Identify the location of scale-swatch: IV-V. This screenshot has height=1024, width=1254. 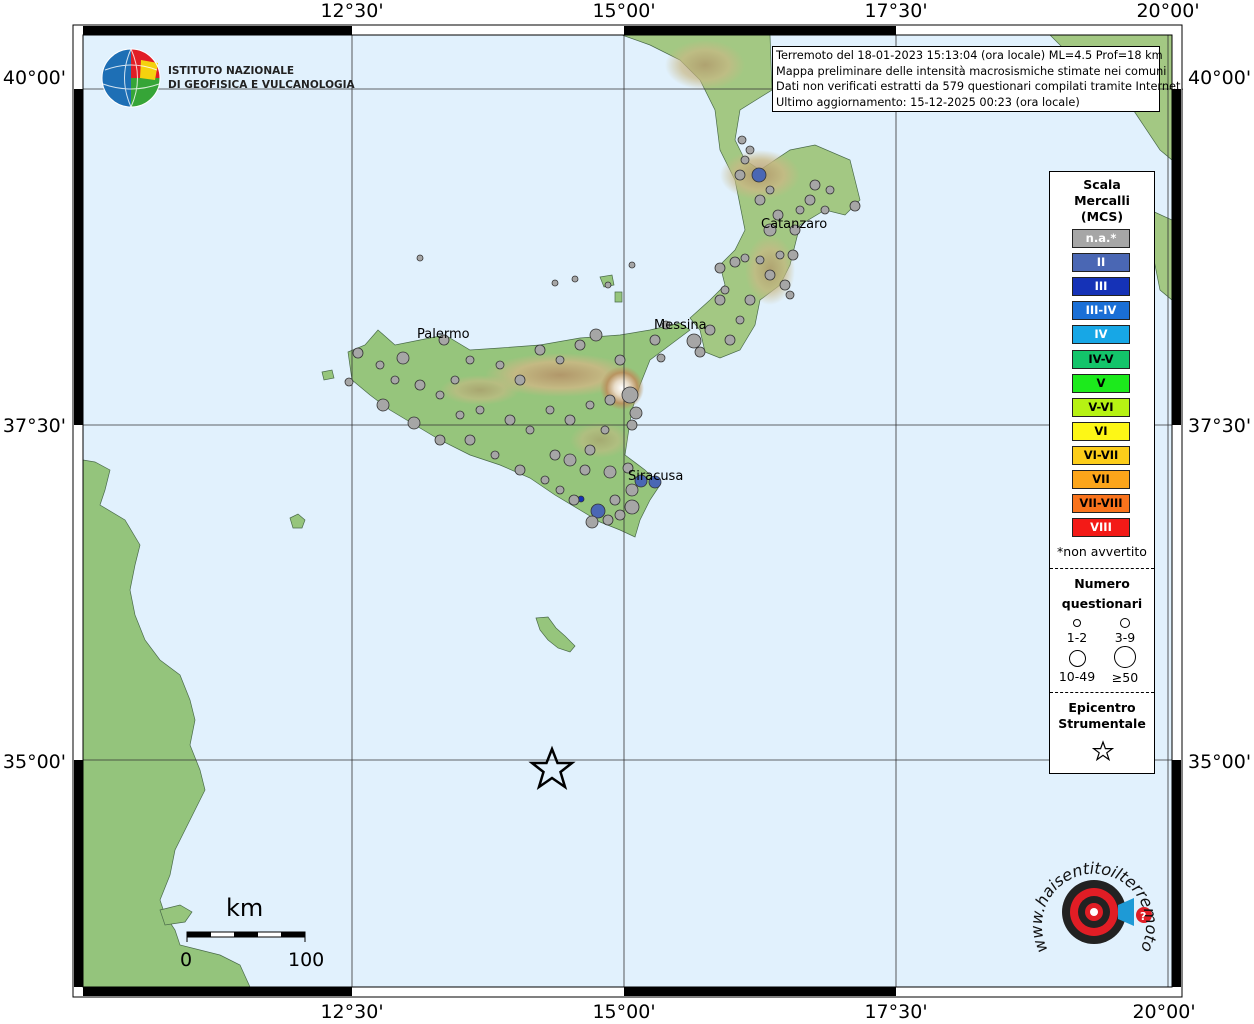
(1101, 359).